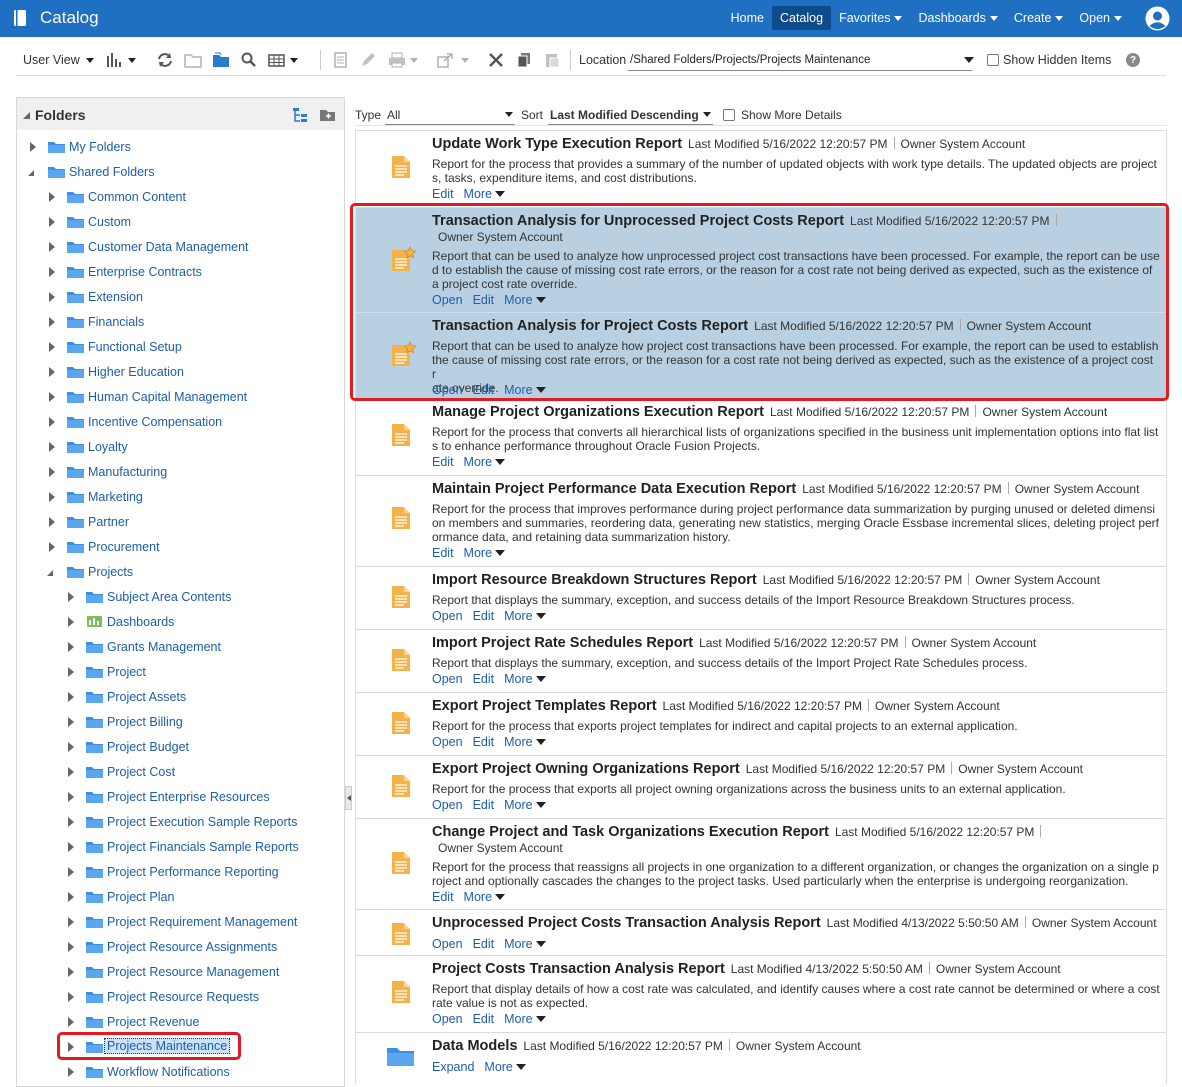 Image resolution: width=1182 pixels, height=1087 pixels. Describe the element at coordinates (177, 772) in the screenshot. I see `folder-tree-item: Project Cost` at that location.